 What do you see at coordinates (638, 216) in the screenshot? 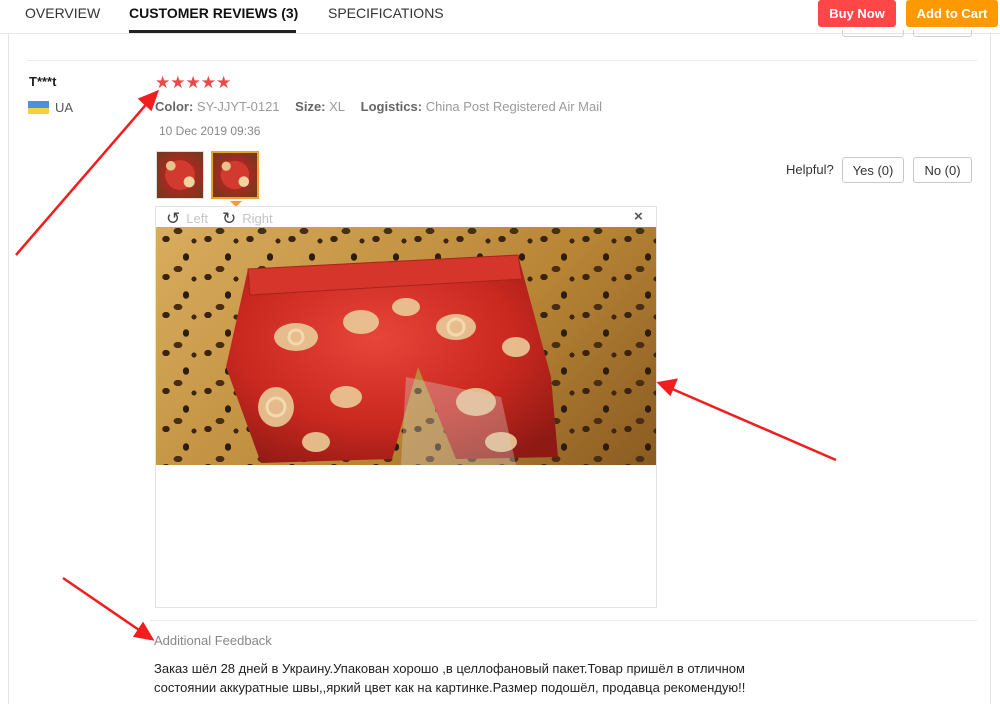
I see `close-viewer-icon: ×` at bounding box center [638, 216].